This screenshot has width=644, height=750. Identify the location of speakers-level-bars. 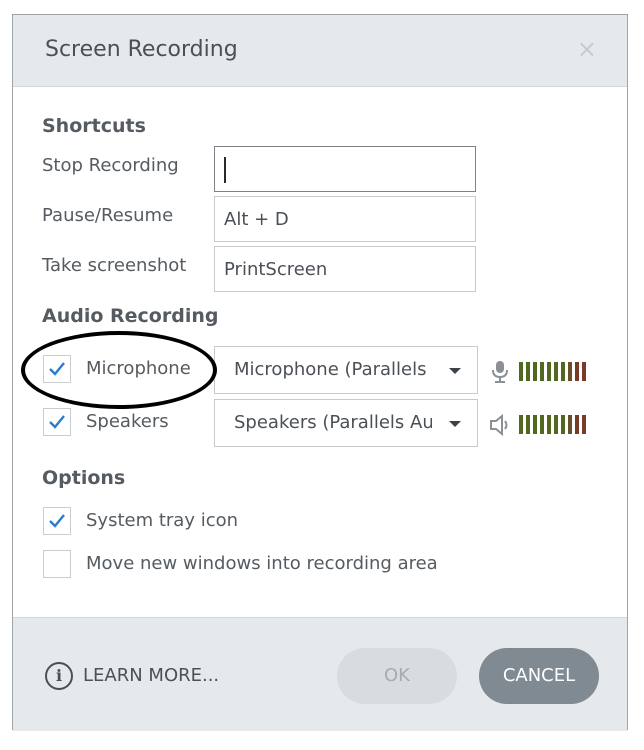
(552, 424).